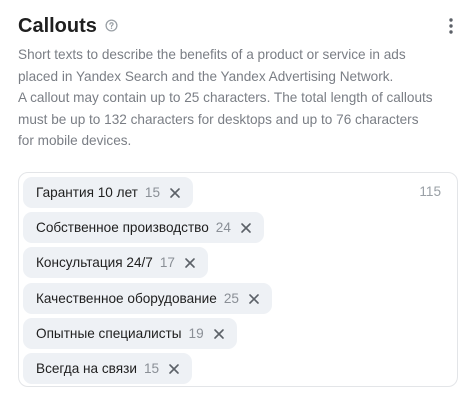 This screenshot has width=469, height=401. Describe the element at coordinates (109, 333) in the screenshot. I see `callout-text: Опытные специалисты` at that location.